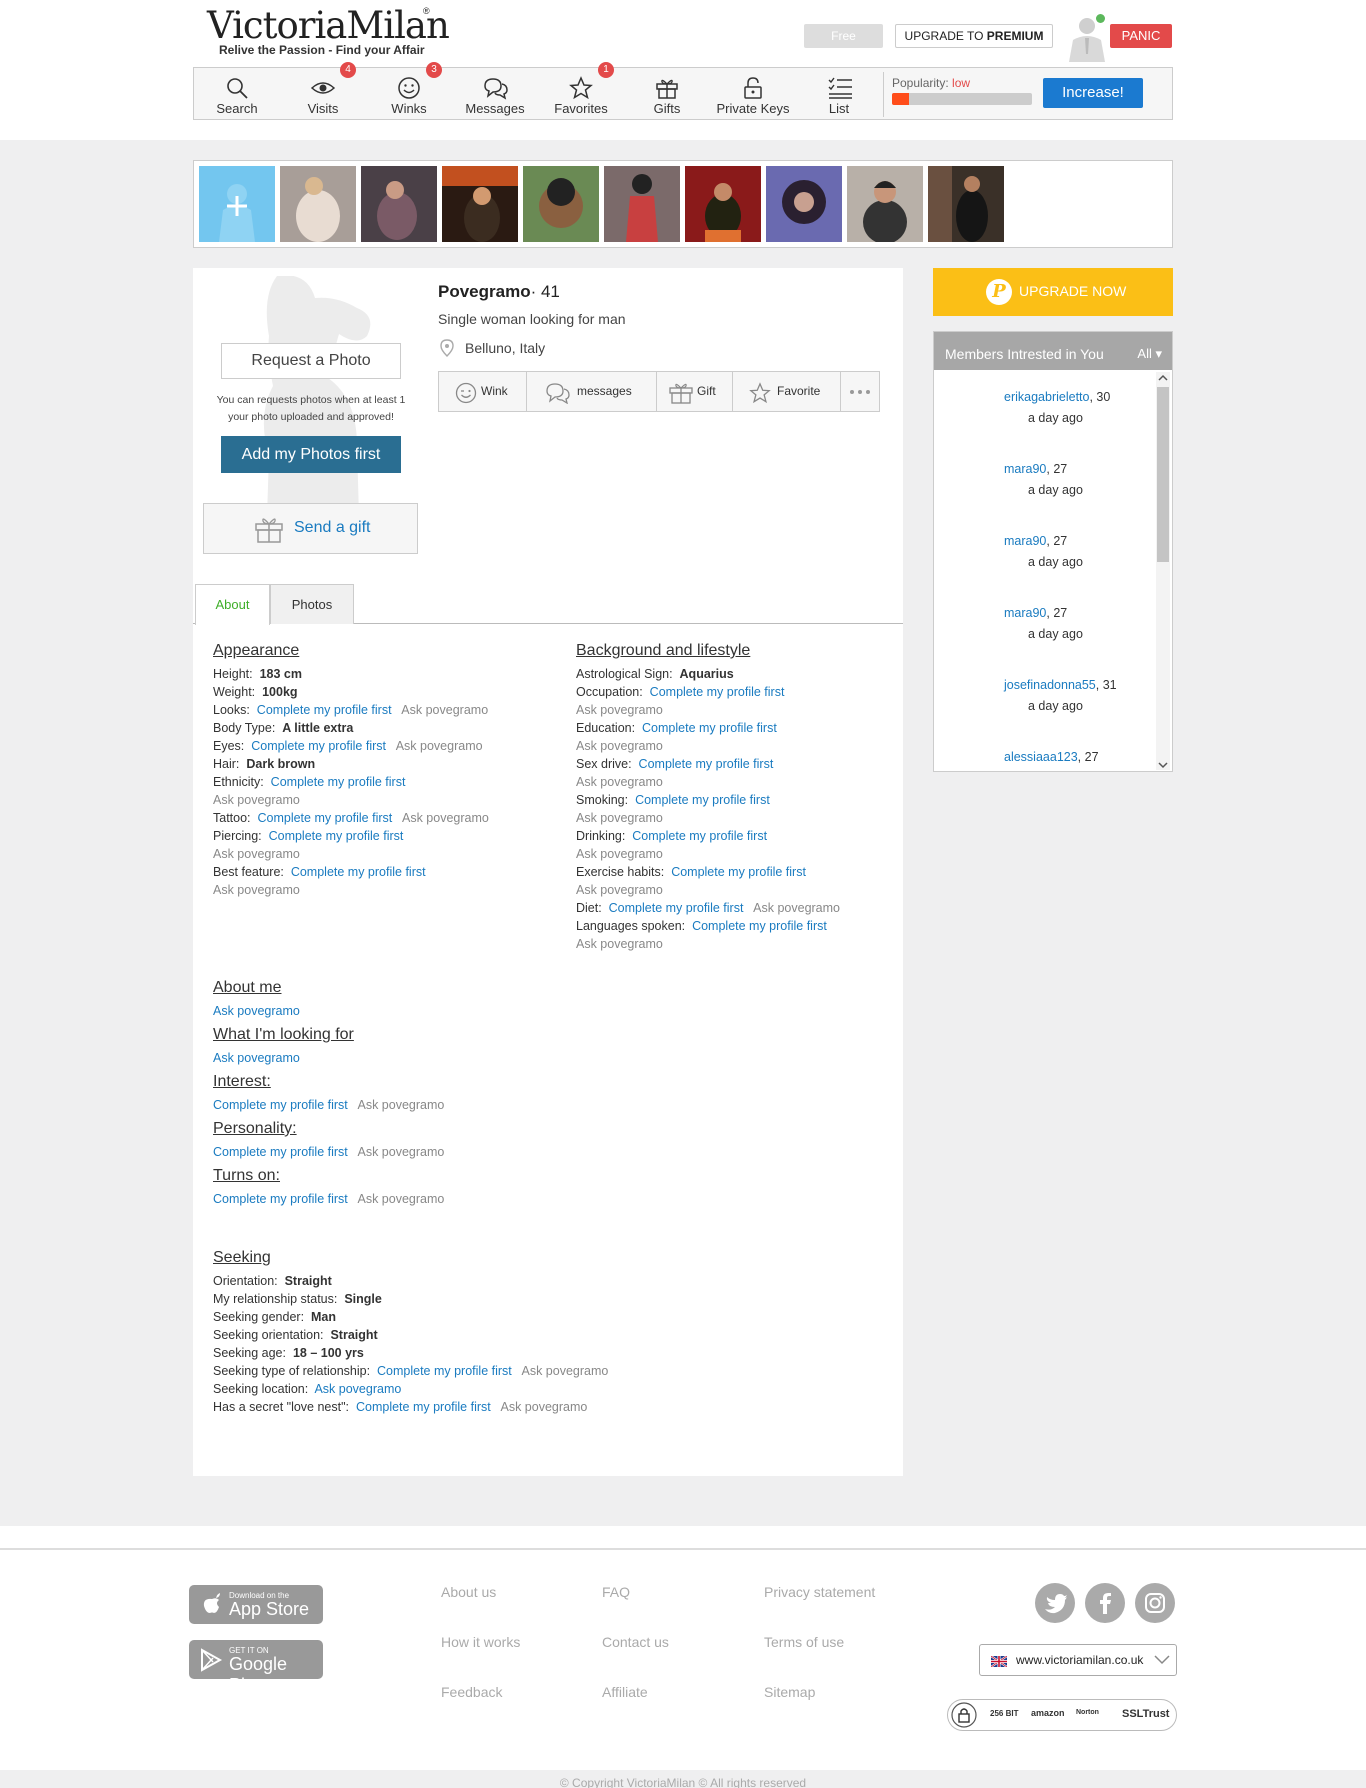 The image size is (1366, 1788). What do you see at coordinates (616, 1592) in the screenshot?
I see `footer-link-faq: FAQ` at bounding box center [616, 1592].